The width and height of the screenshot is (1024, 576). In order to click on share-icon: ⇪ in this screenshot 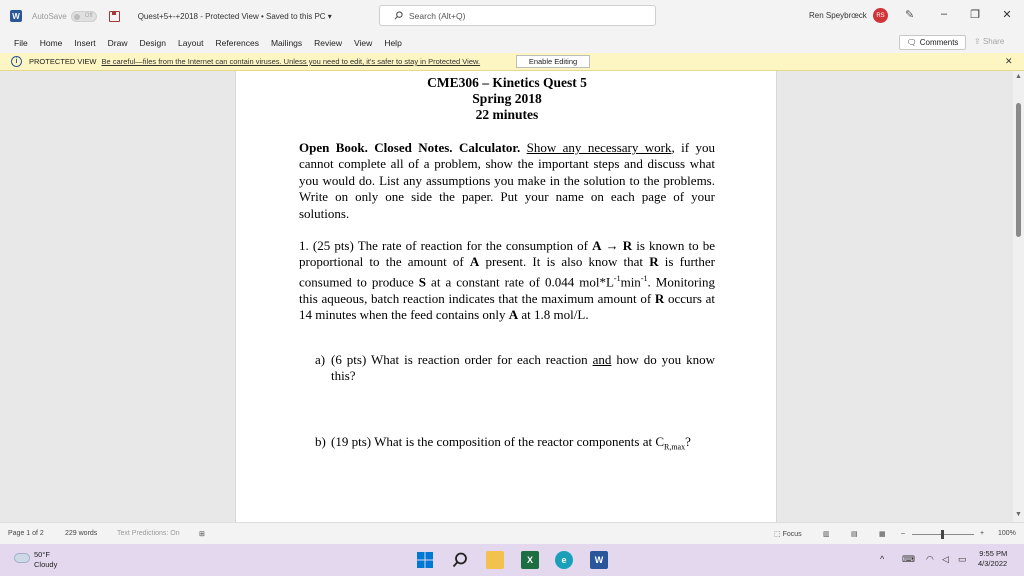, I will do `click(977, 41)`.